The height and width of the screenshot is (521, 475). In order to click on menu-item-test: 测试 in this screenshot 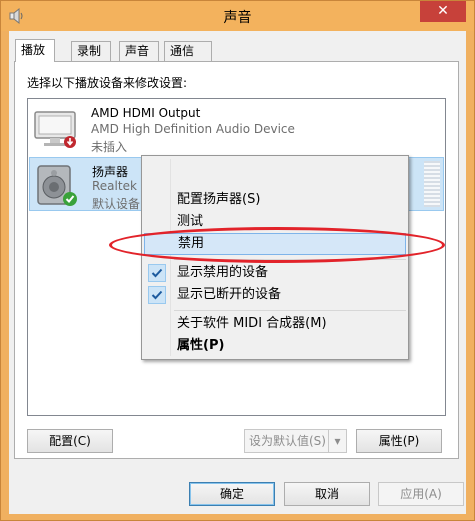, I will do `click(275, 222)`.